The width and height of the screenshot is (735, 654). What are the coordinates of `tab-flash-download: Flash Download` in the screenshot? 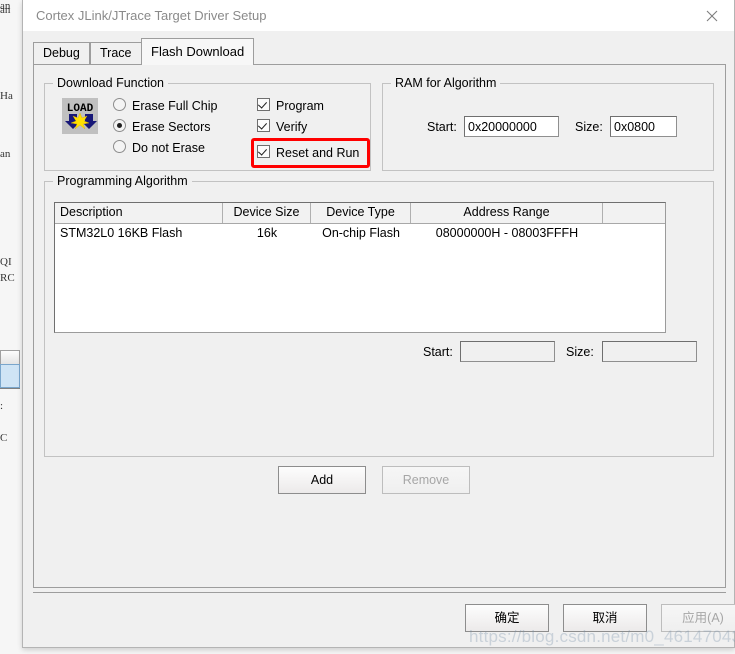 It's located at (198, 51).